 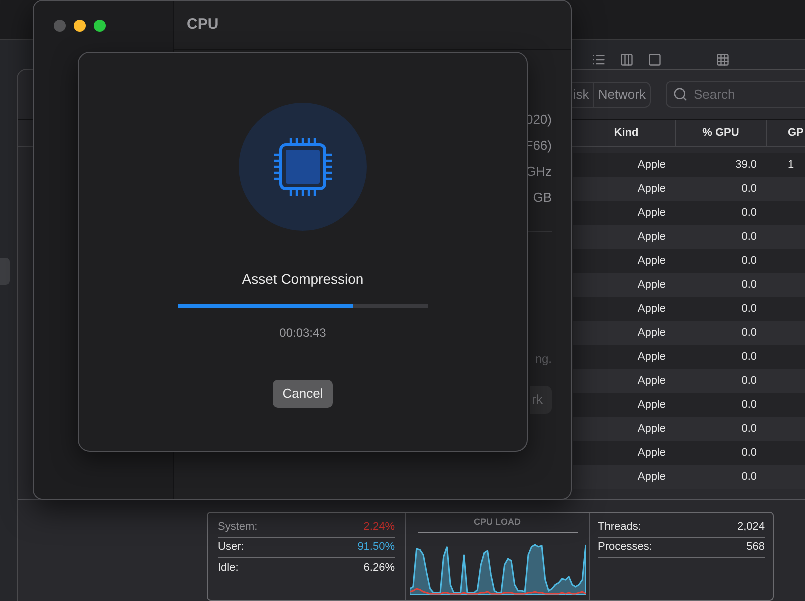 What do you see at coordinates (621, 94) in the screenshot?
I see `view-tab: Network` at bounding box center [621, 94].